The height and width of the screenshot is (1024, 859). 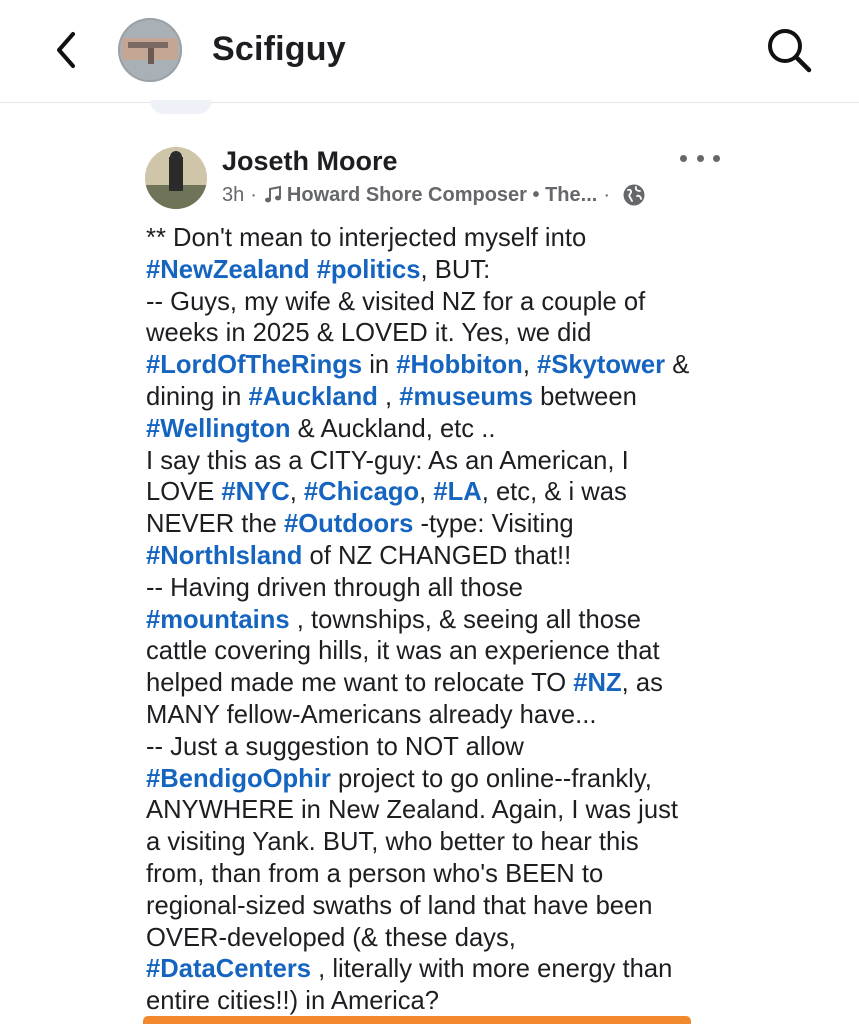 I want to click on body-text-segment: & Auckland, etc .., so click(x=393, y=428).